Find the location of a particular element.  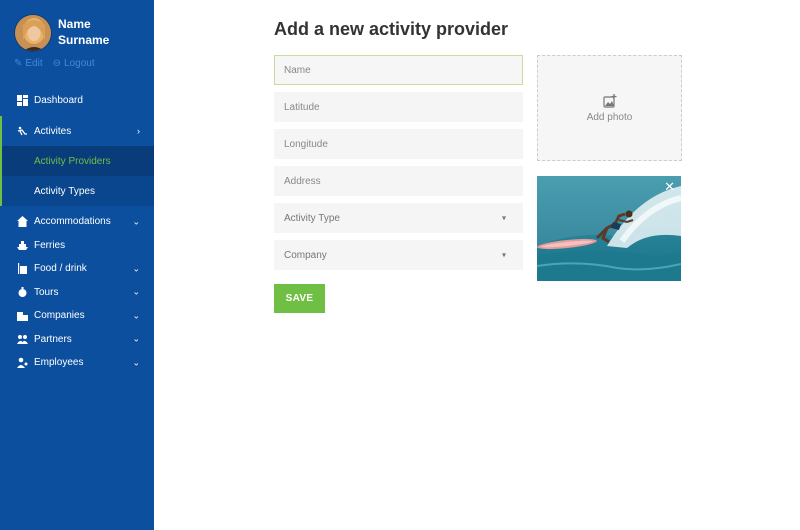

sidebar-item-tours: Tours ⌄ is located at coordinates (77, 293).